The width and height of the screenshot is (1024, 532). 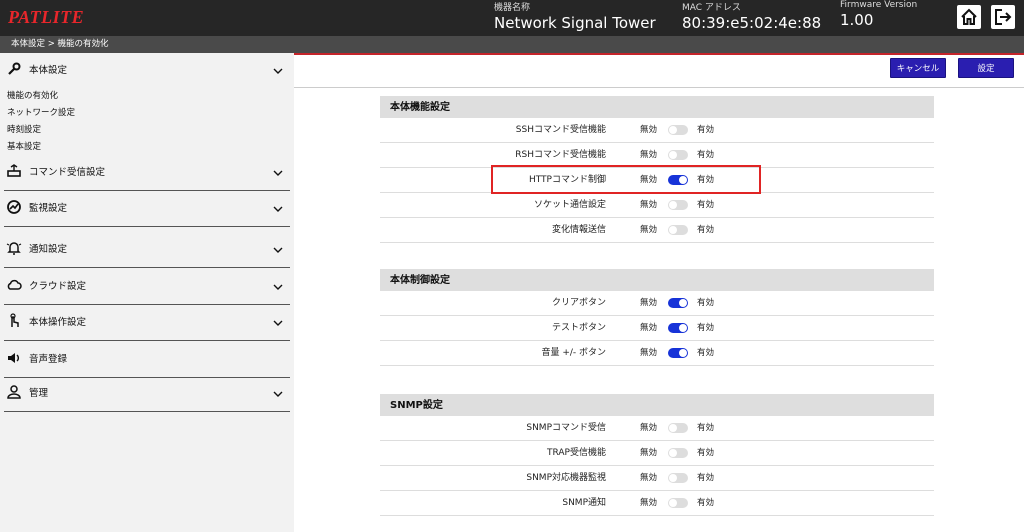 I want to click on setting-row: SSHコマンド受信機能 無効 有効, so click(x=657, y=130).